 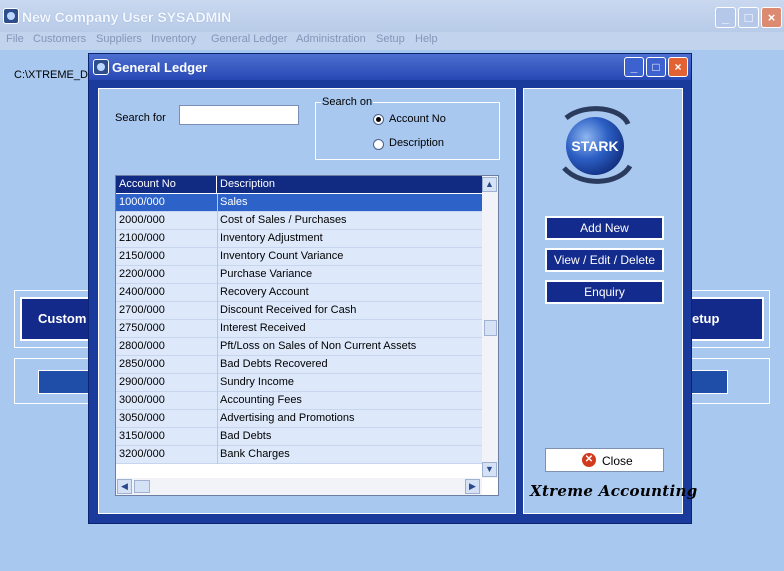 I want to click on main-window-title: New Company User SYSADMIN, so click(x=127, y=17).